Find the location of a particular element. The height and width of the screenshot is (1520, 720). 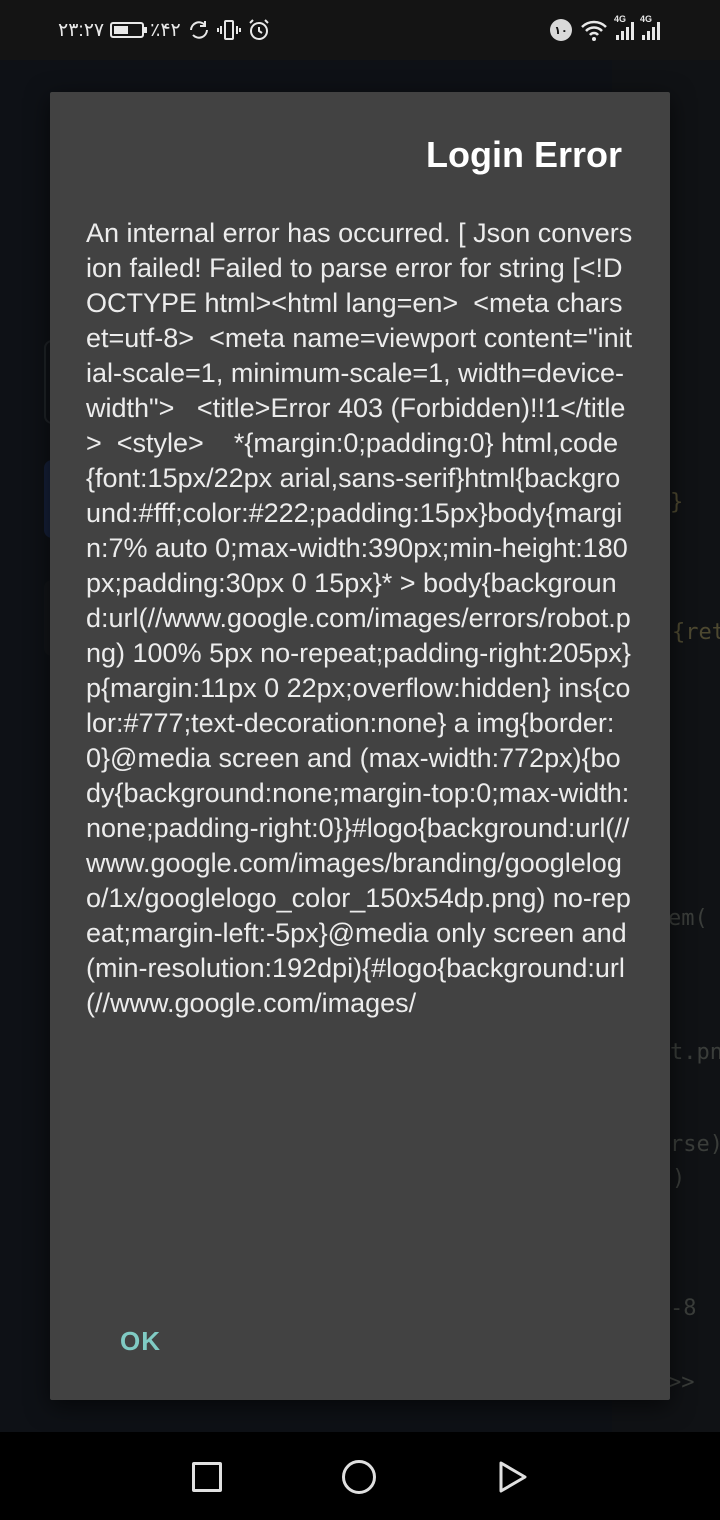

clock: ۲۳:۲۷ is located at coordinates (81, 30).